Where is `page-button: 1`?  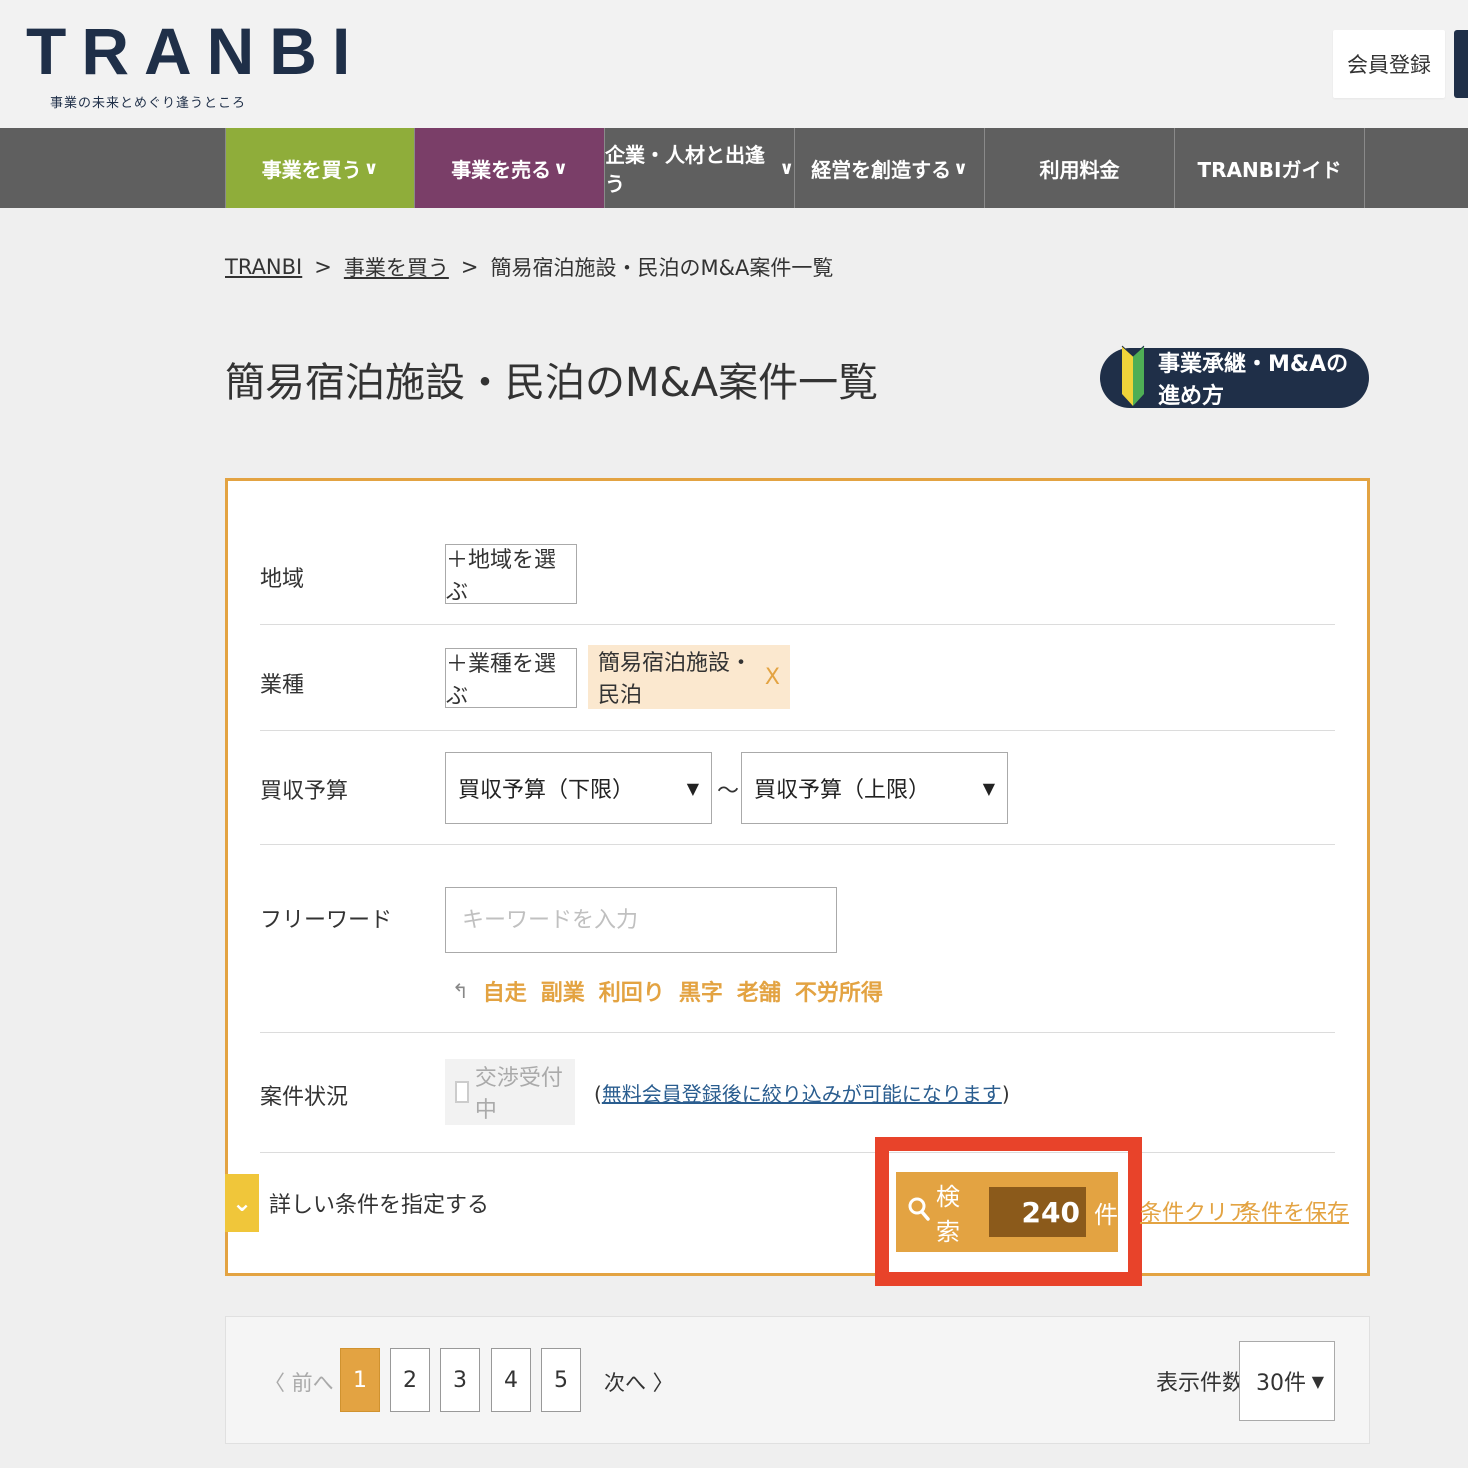 page-button: 1 is located at coordinates (360, 1380).